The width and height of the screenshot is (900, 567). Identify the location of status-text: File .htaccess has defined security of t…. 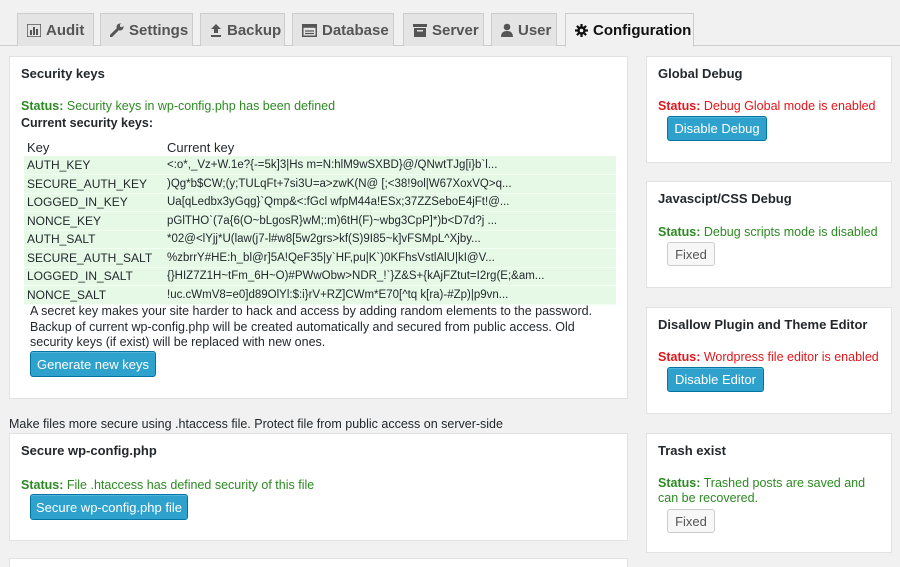
(190, 485).